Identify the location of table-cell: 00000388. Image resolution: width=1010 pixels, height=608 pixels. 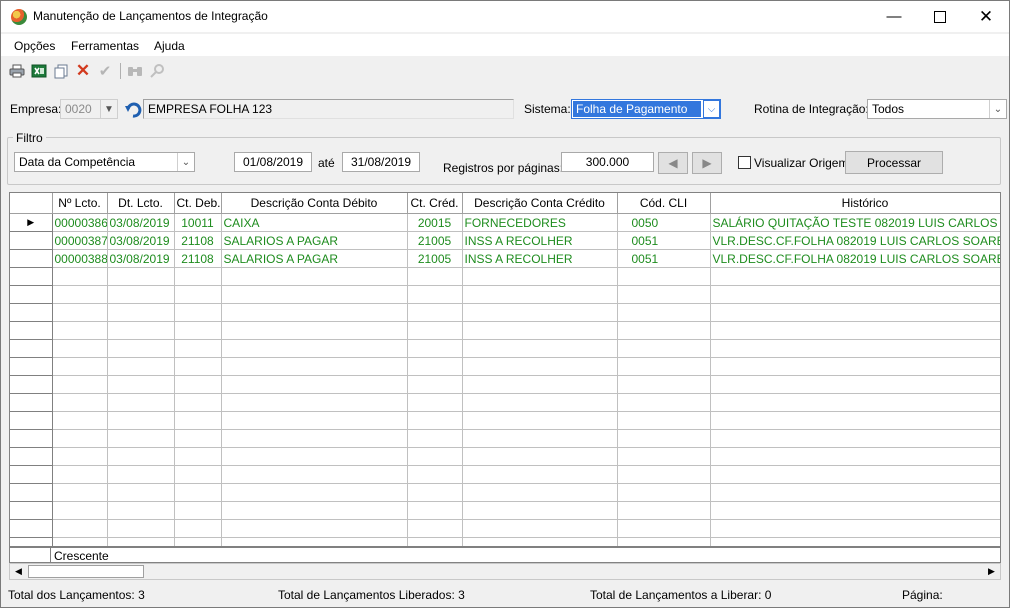
(80, 258).